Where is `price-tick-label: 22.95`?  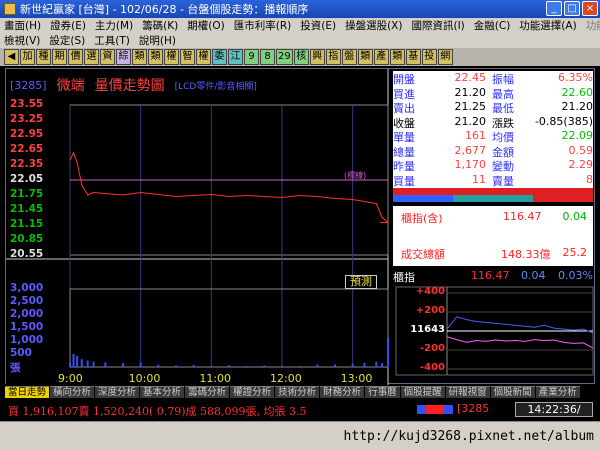 price-tick-label: 22.95 is located at coordinates (27, 134).